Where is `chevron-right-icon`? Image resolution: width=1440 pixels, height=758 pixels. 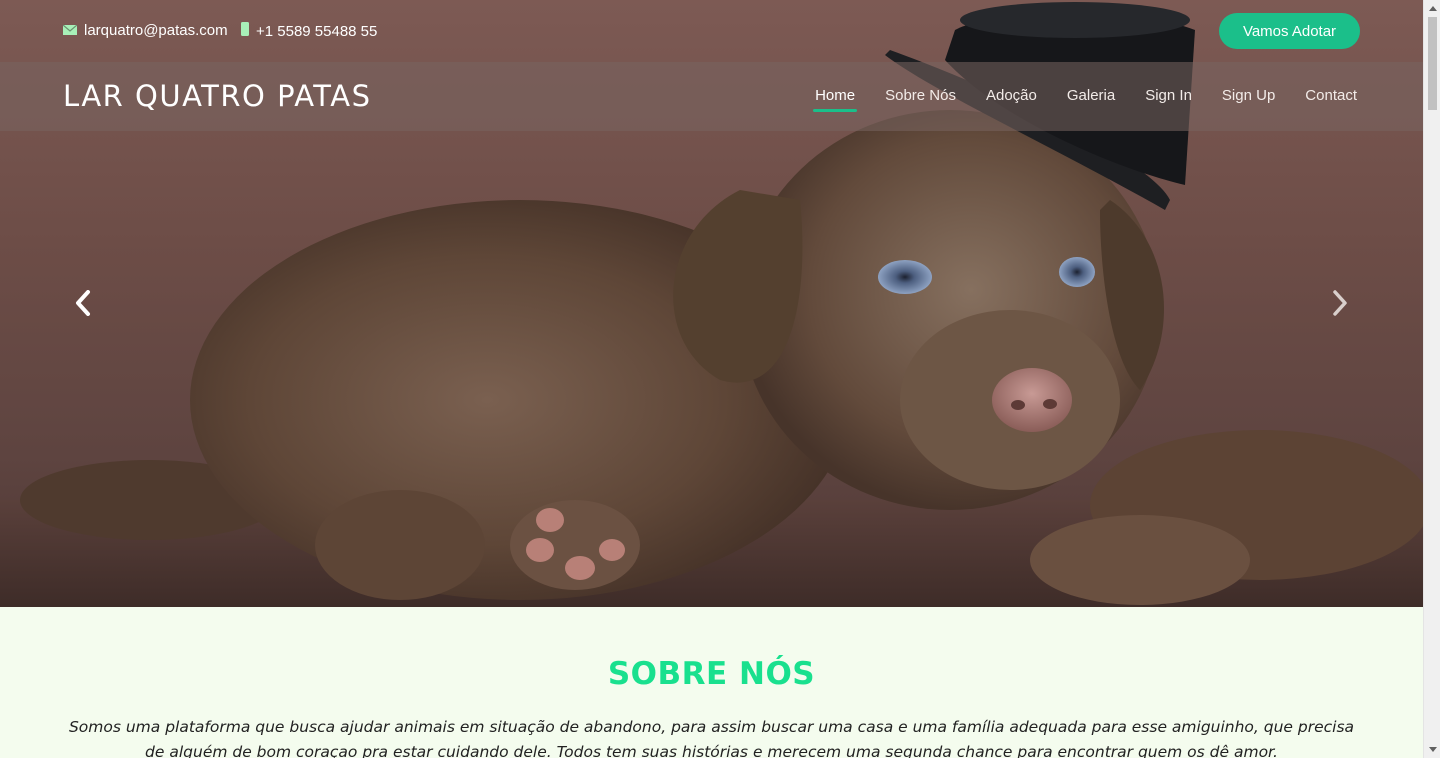 chevron-right-icon is located at coordinates (1340, 303).